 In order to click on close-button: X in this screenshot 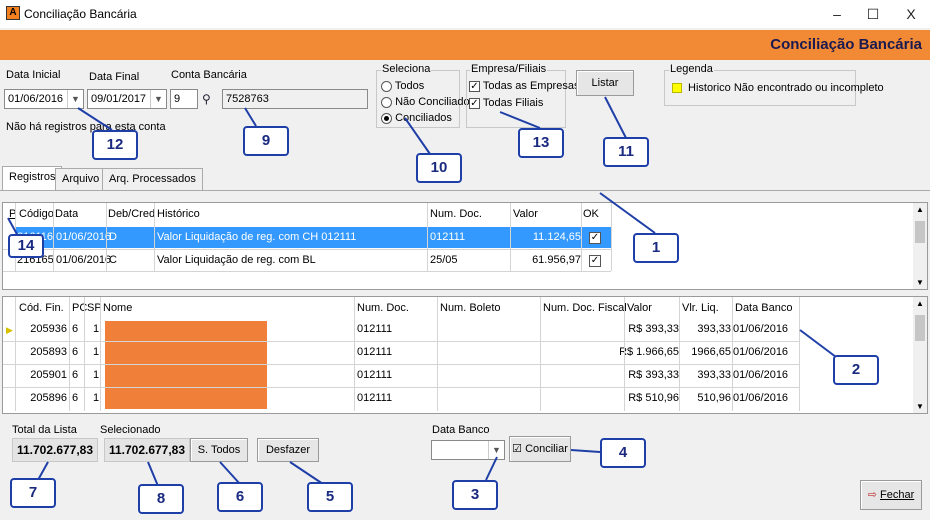, I will do `click(911, 14)`.